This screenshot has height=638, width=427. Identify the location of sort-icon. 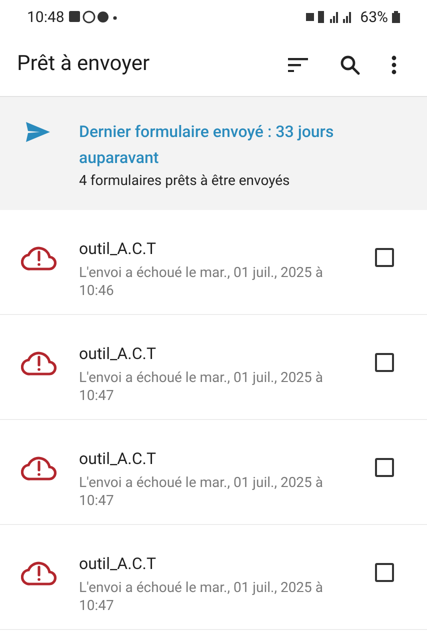
(298, 65).